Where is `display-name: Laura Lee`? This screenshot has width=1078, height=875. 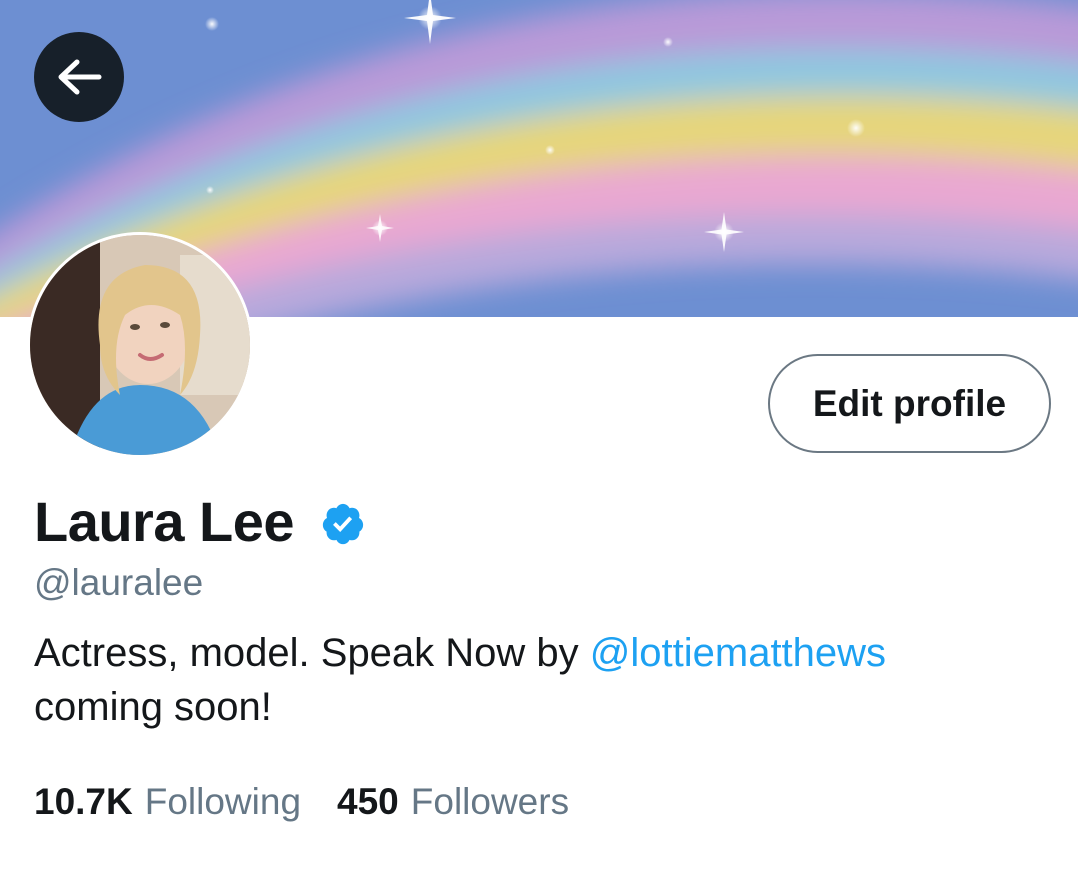
display-name: Laura Lee is located at coordinates (164, 521).